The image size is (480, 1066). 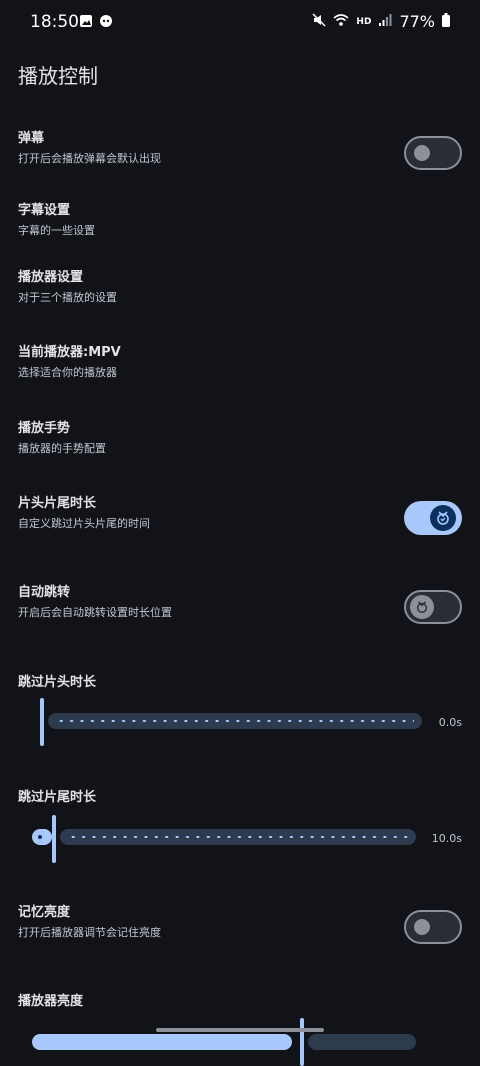 I want to click on danmaku-switch, so click(x=433, y=153).